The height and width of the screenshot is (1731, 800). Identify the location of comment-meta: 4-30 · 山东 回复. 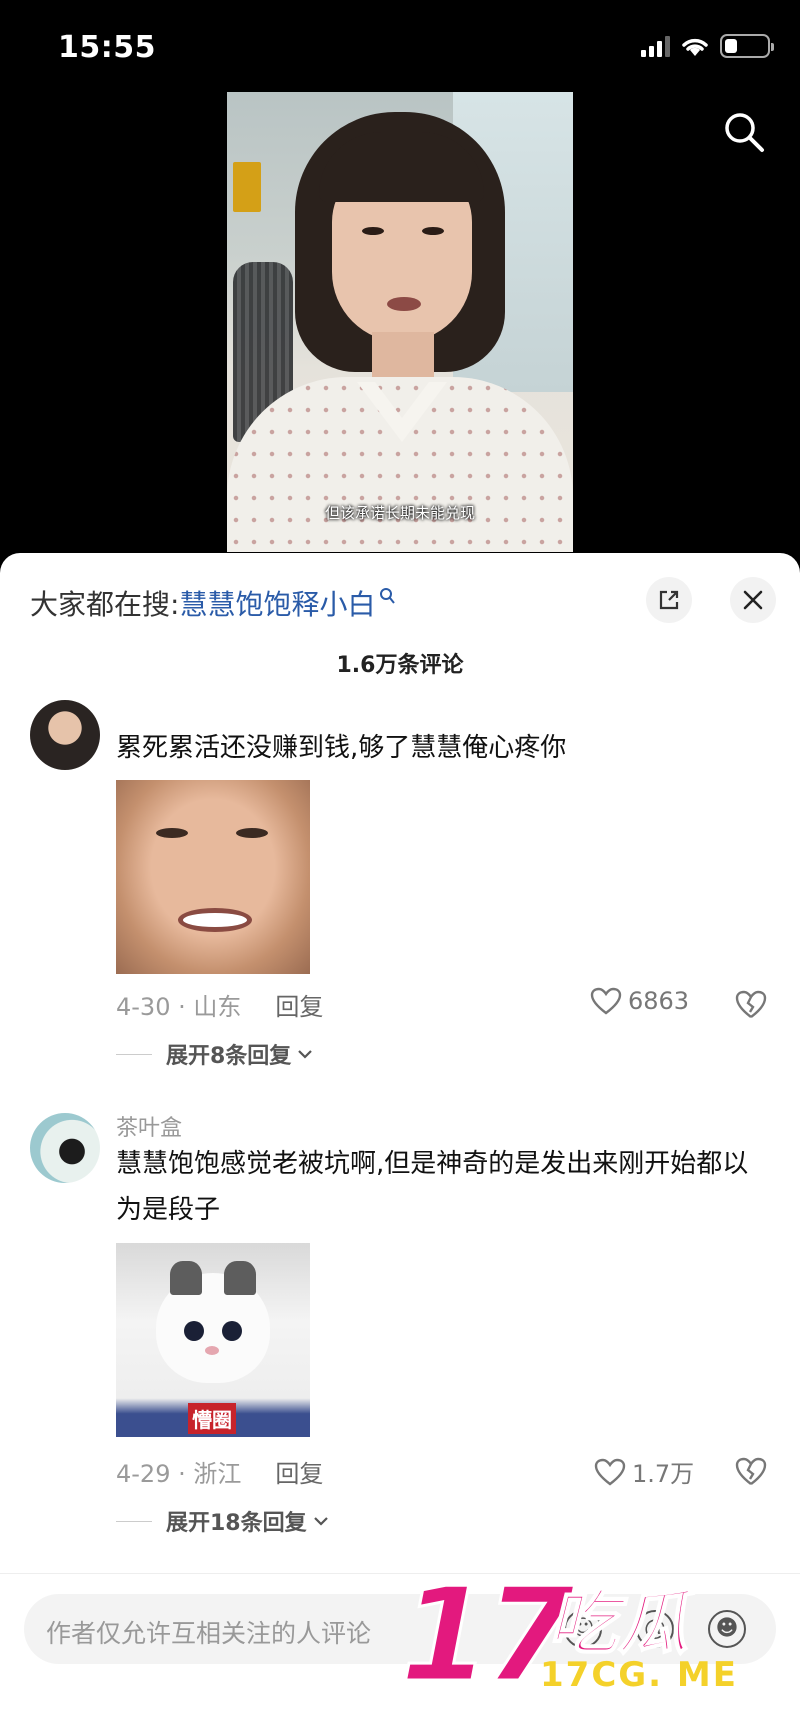
(219, 1004).